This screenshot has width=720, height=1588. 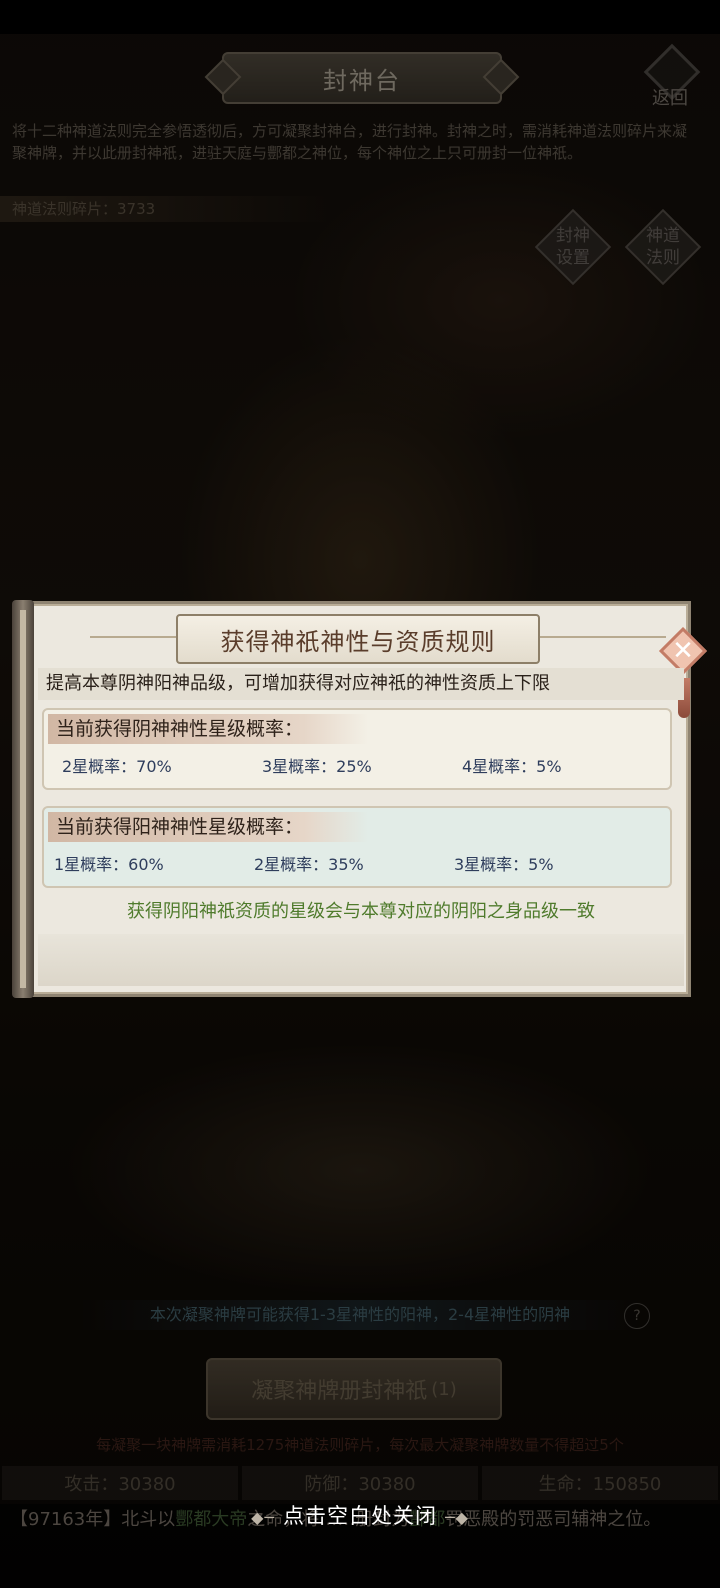 What do you see at coordinates (504, 864) in the screenshot?
I see `yang-rate: 3星概率：5%` at bounding box center [504, 864].